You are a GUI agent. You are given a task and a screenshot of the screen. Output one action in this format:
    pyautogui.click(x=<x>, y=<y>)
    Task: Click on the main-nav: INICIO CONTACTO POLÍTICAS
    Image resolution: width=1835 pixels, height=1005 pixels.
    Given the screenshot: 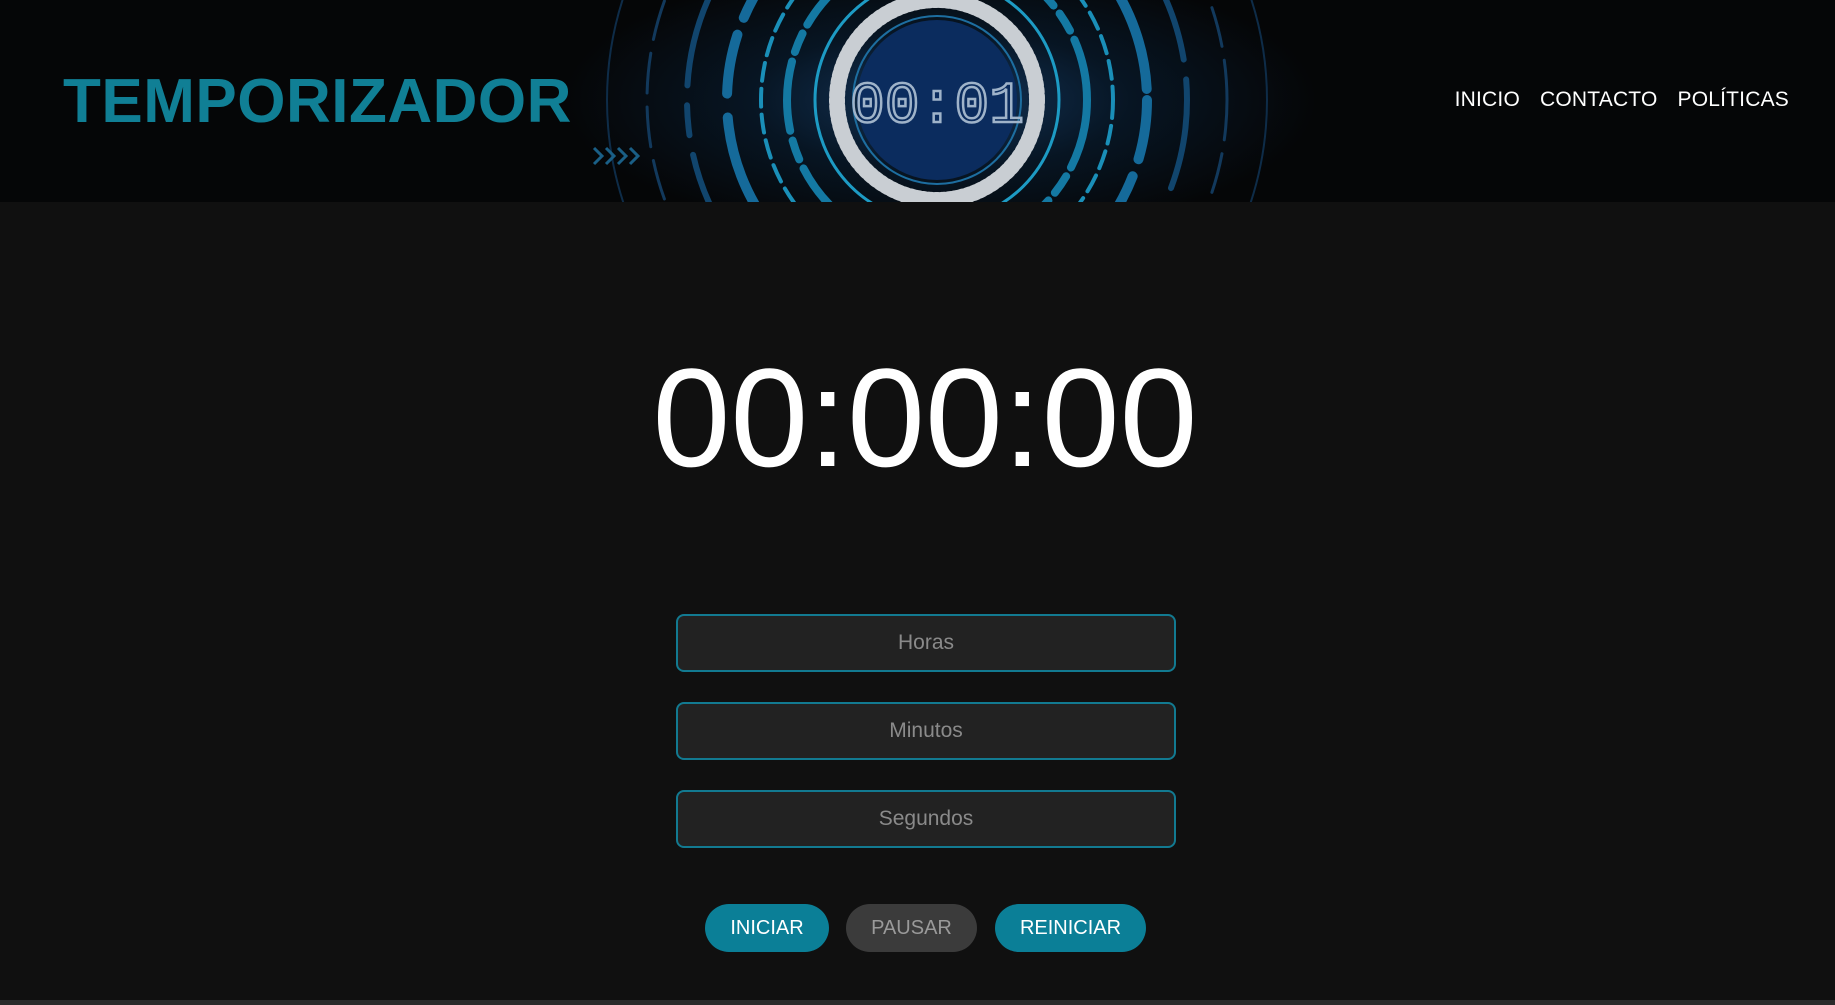 What is the action you would take?
    pyautogui.click(x=1622, y=100)
    